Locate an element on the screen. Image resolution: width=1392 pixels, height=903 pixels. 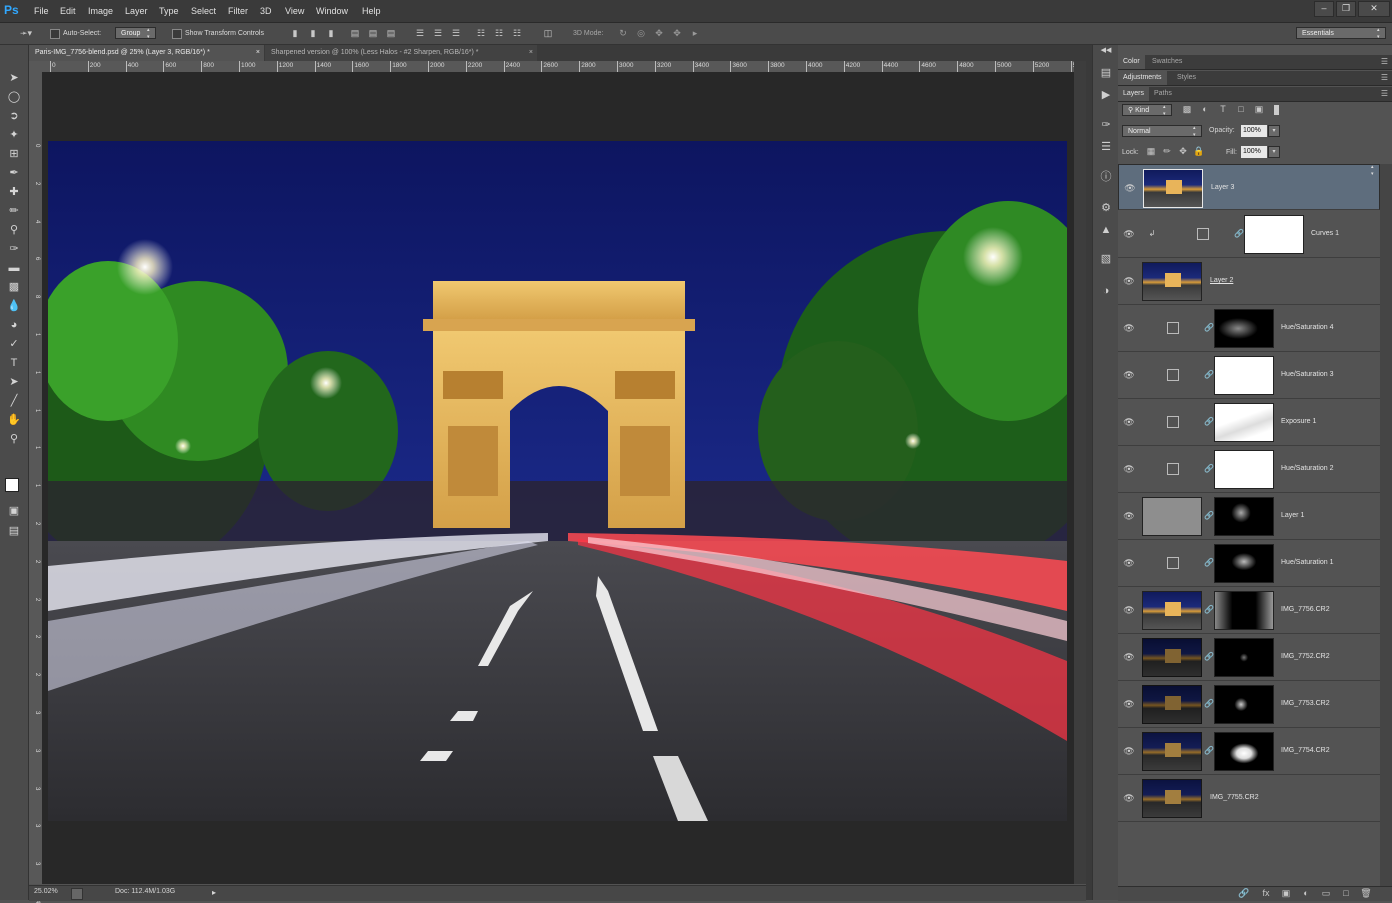
layer-name: Hue/Saturation 1 is located at coordinates (1307, 563).